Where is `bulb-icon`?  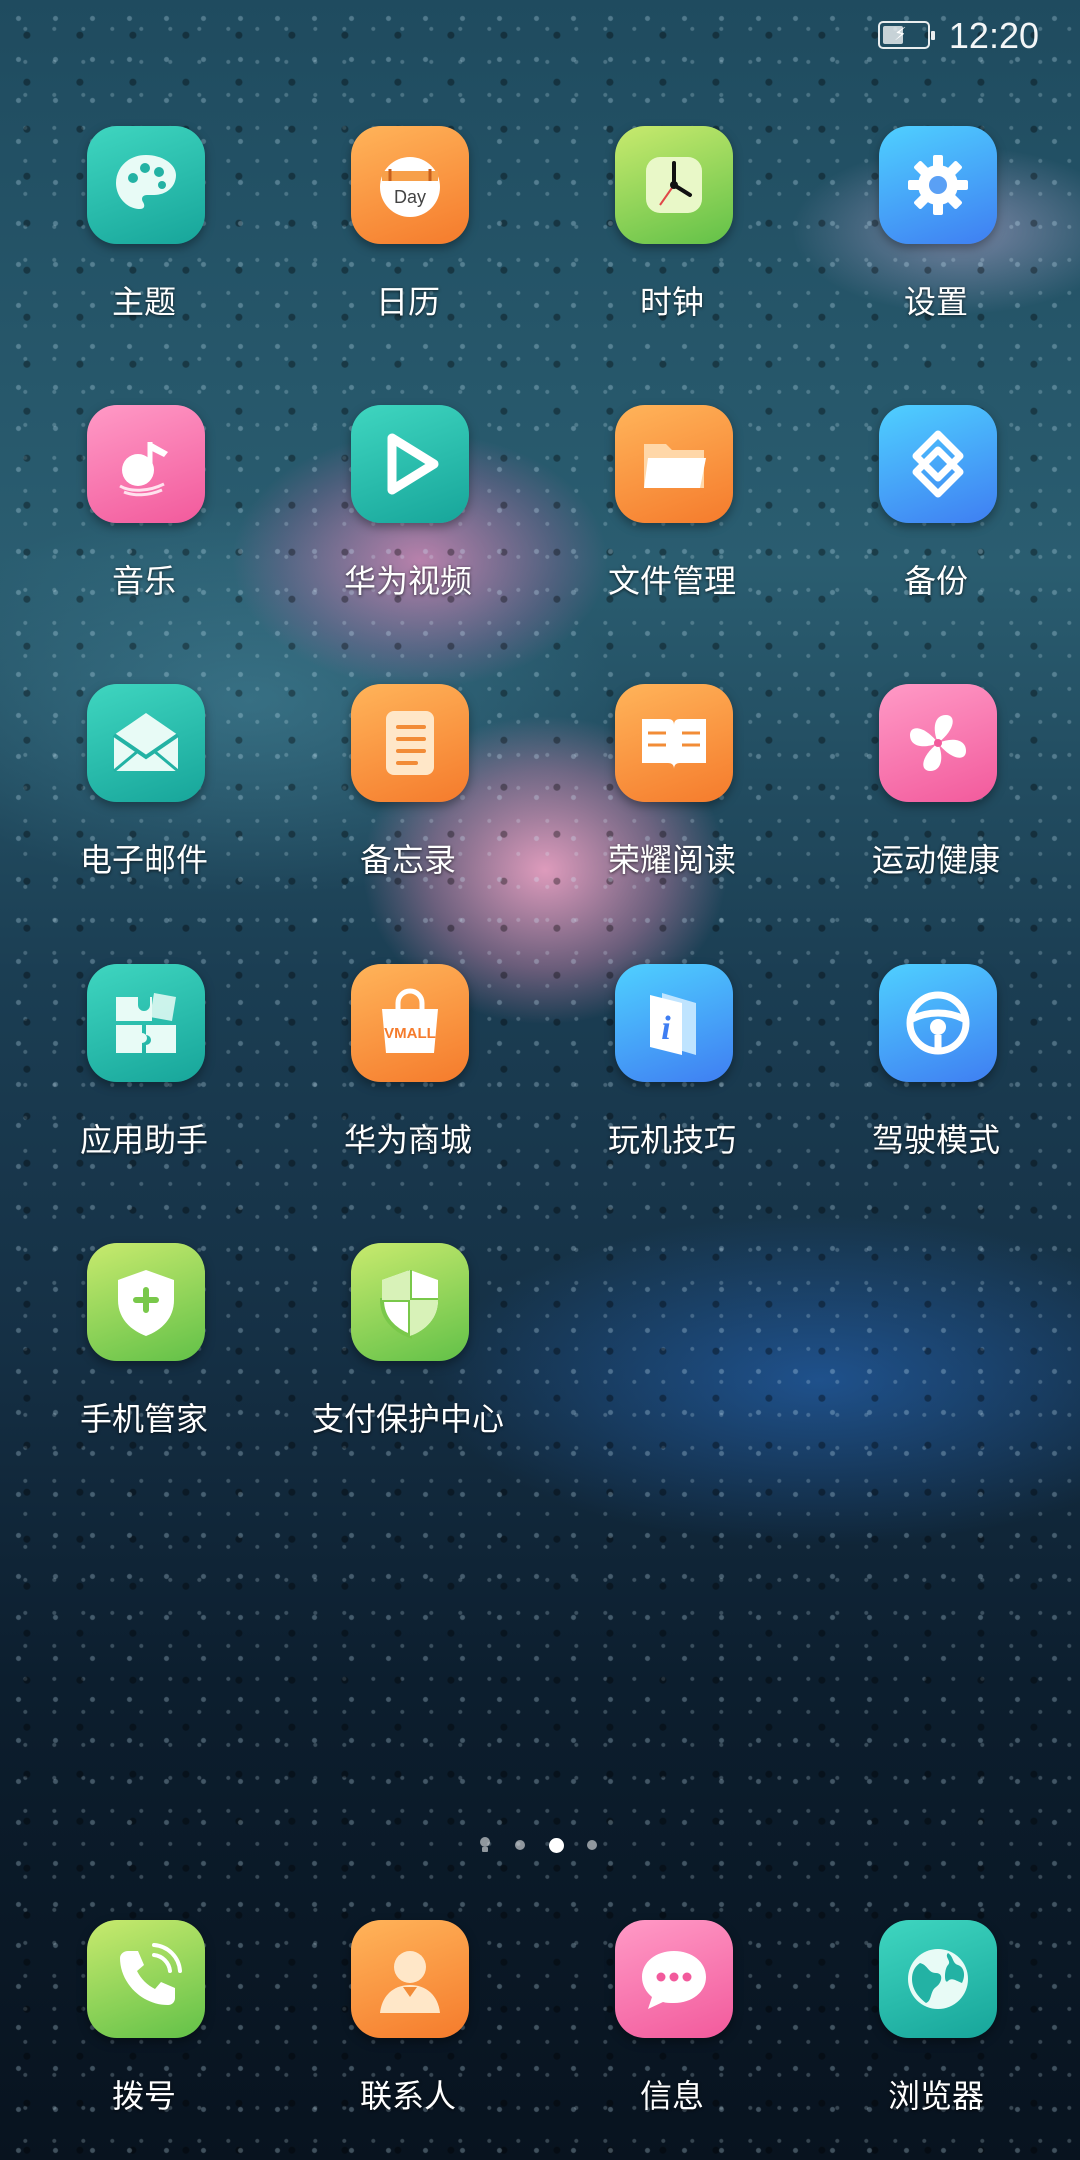 bulb-icon is located at coordinates (485, 1844).